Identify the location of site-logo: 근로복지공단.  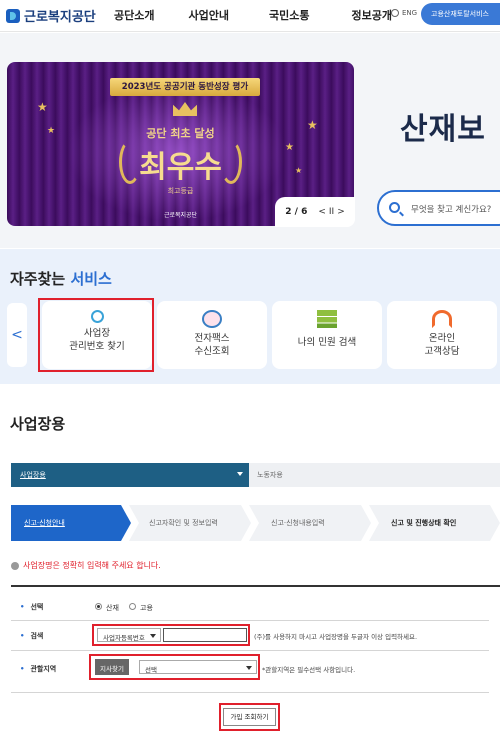
(51, 15).